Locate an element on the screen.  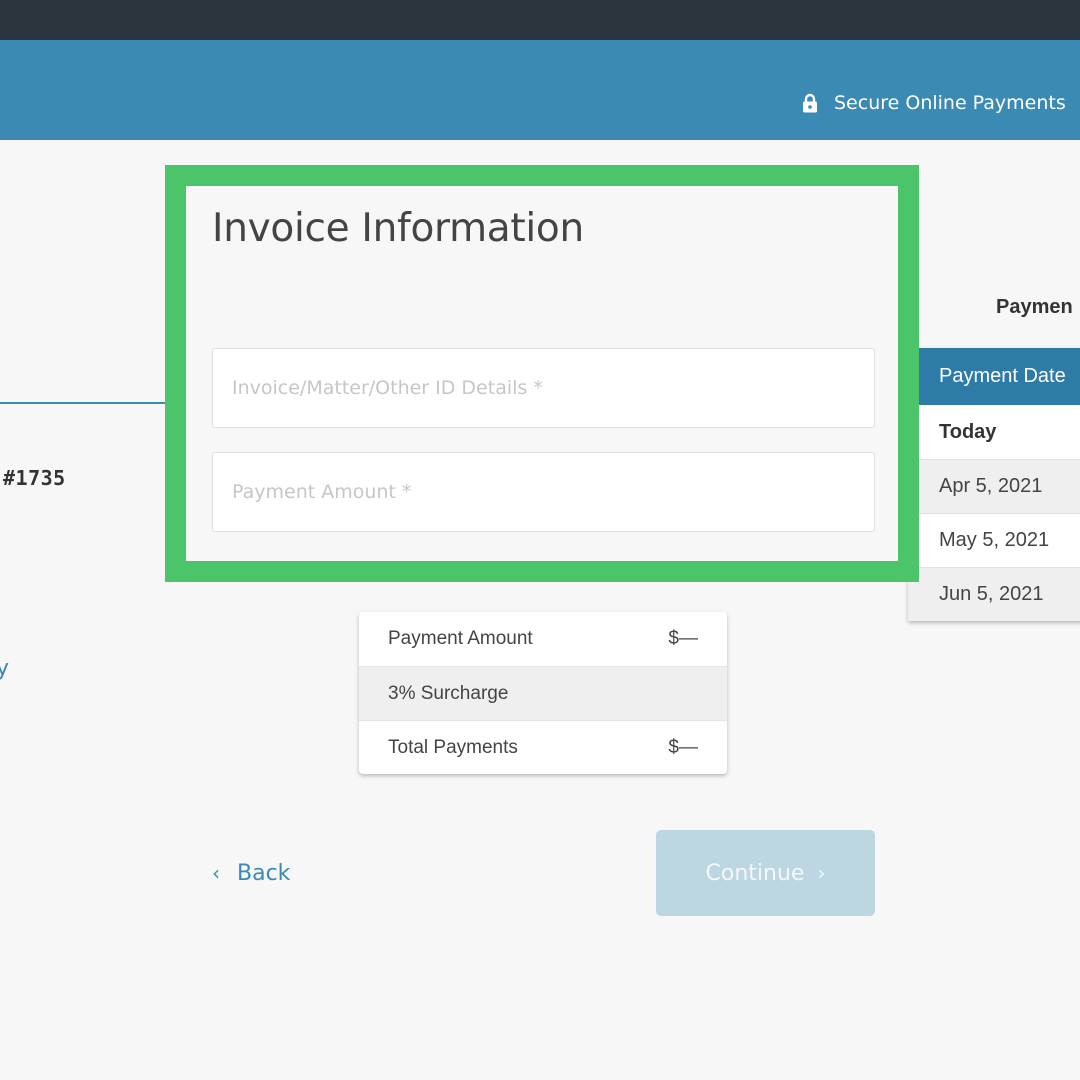
back-label: Back is located at coordinates (264, 873).